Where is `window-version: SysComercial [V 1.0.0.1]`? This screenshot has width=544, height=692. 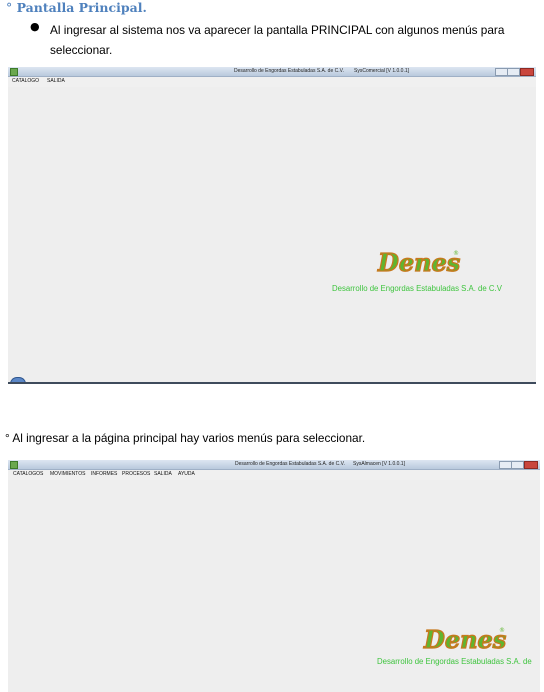
window-version: SysComercial [V 1.0.0.1] is located at coordinates (382, 71).